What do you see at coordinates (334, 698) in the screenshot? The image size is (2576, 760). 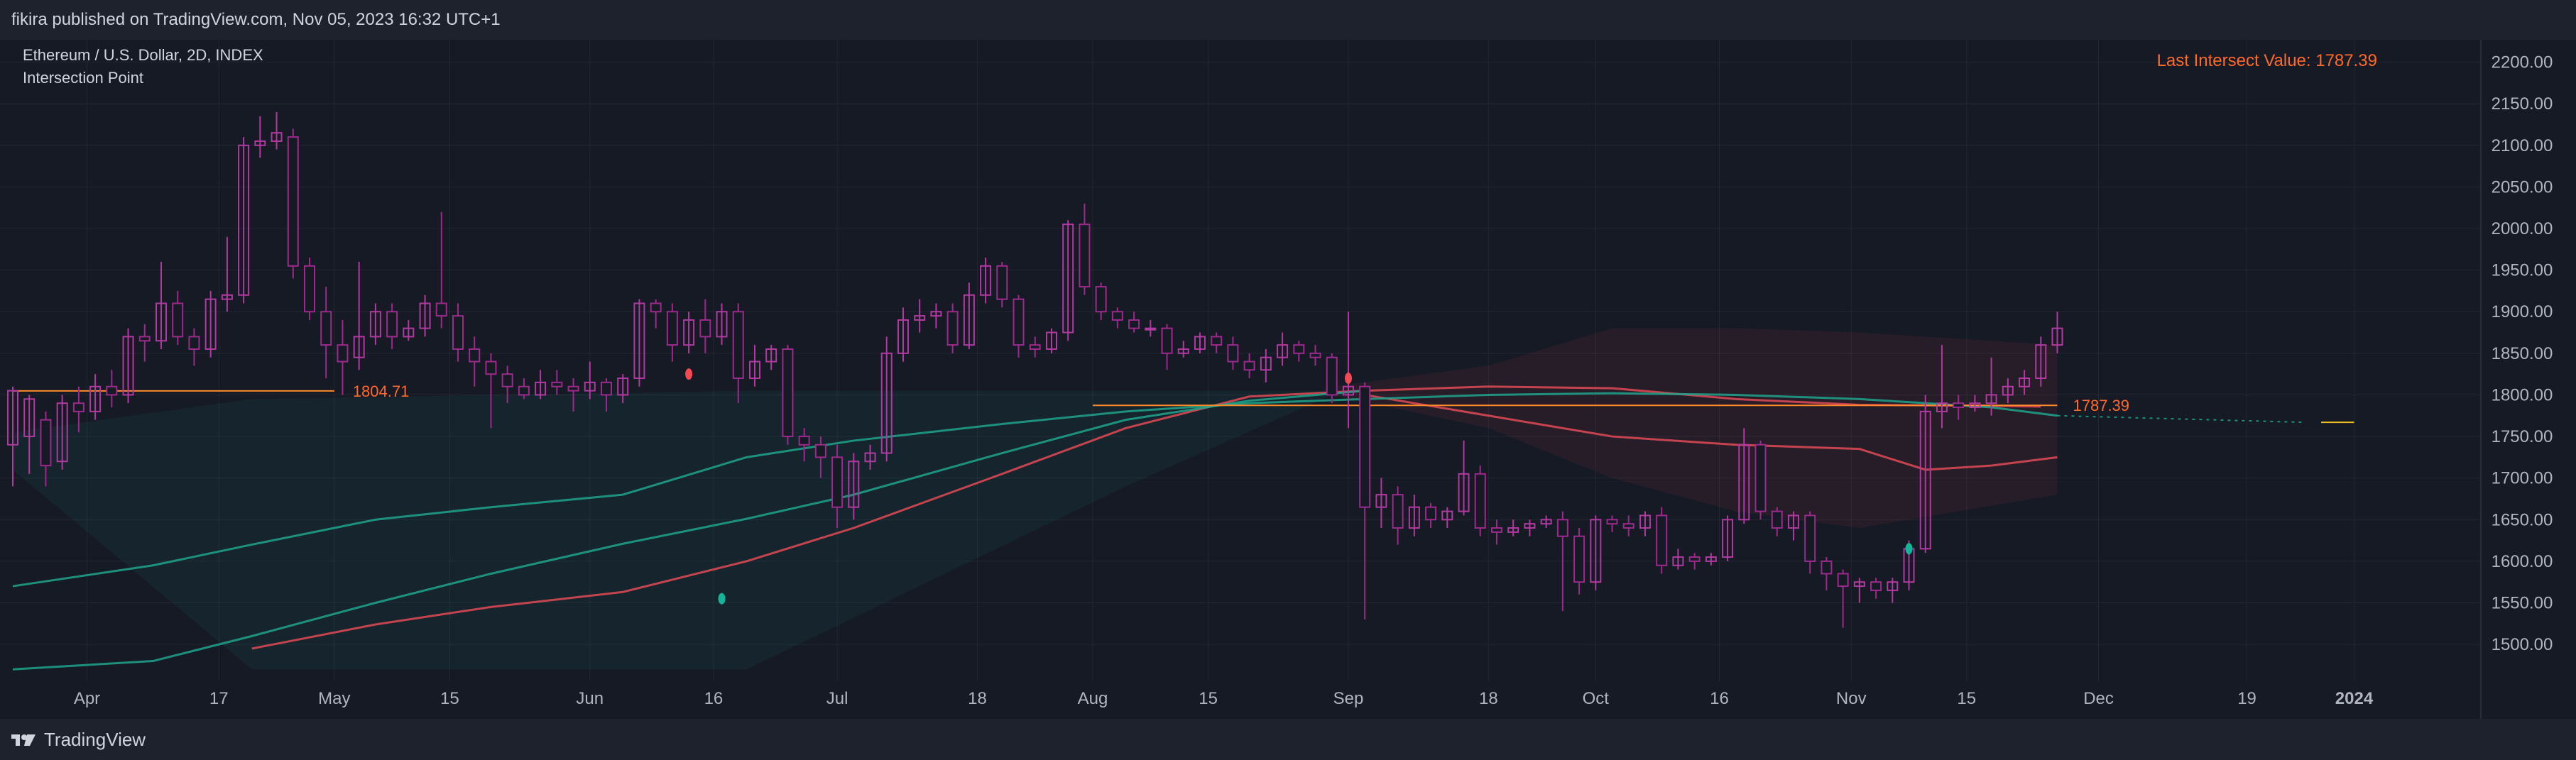 I see `x-tick-label: May` at bounding box center [334, 698].